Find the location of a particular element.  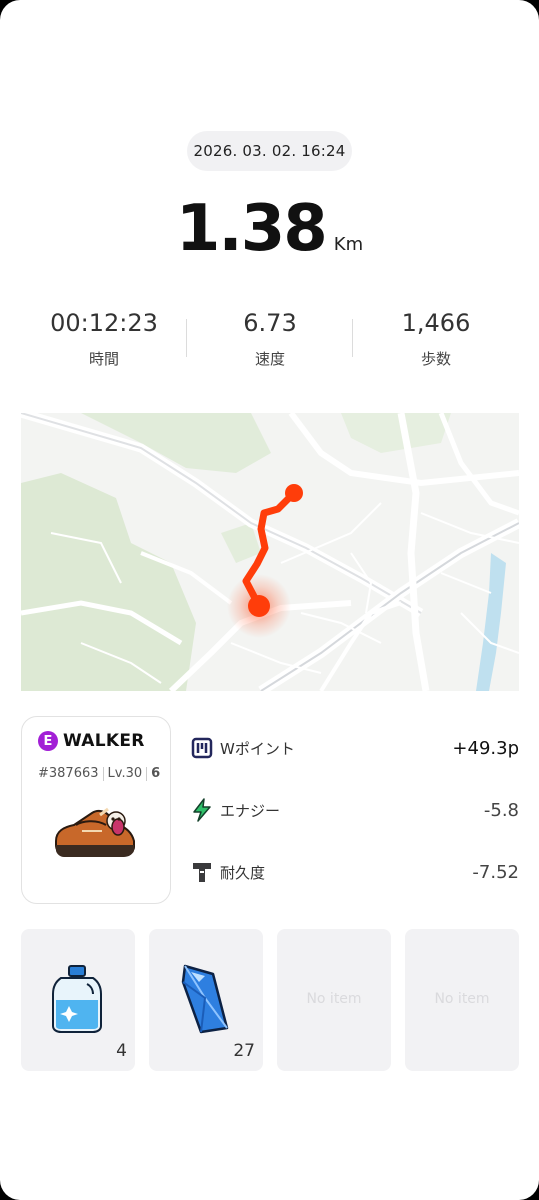

energy-bolt-icon is located at coordinates (202, 810).